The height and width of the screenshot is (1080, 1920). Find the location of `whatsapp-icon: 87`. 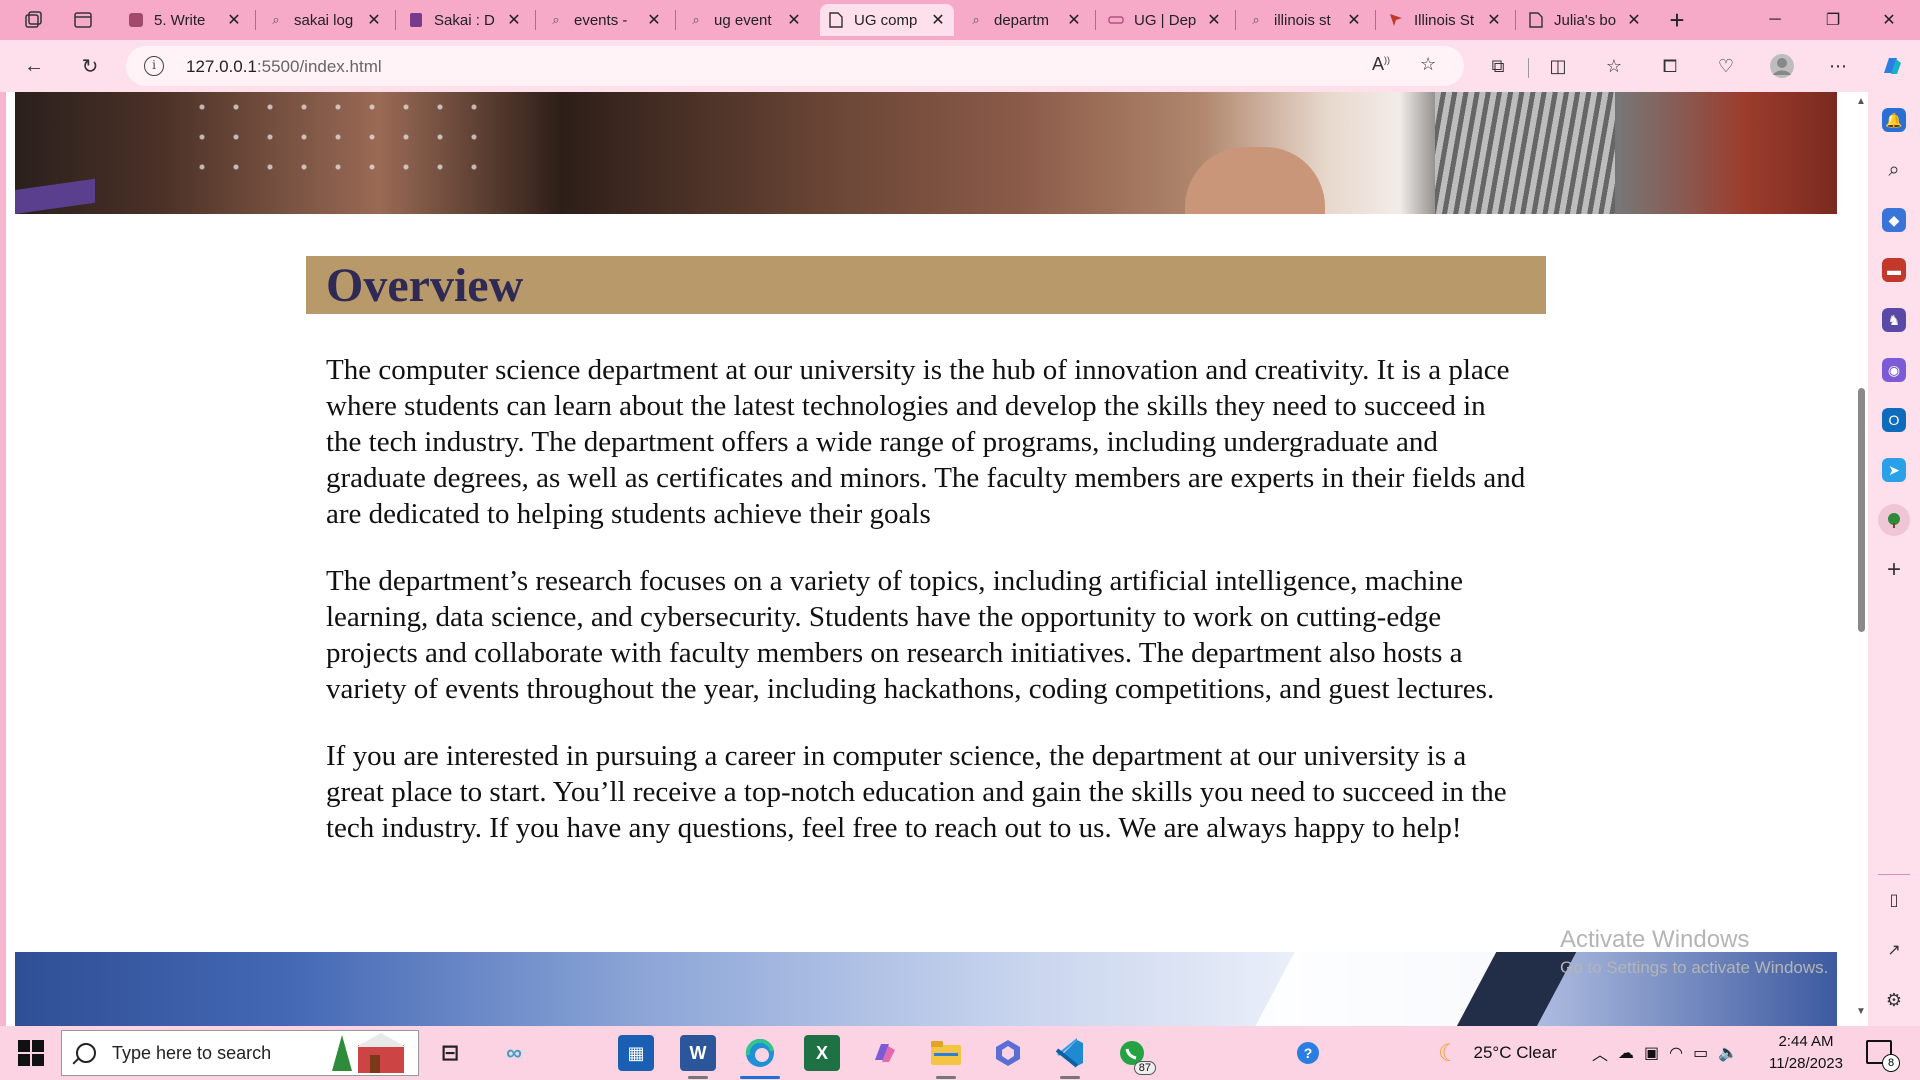

whatsapp-icon: 87 is located at coordinates (1135, 1055).